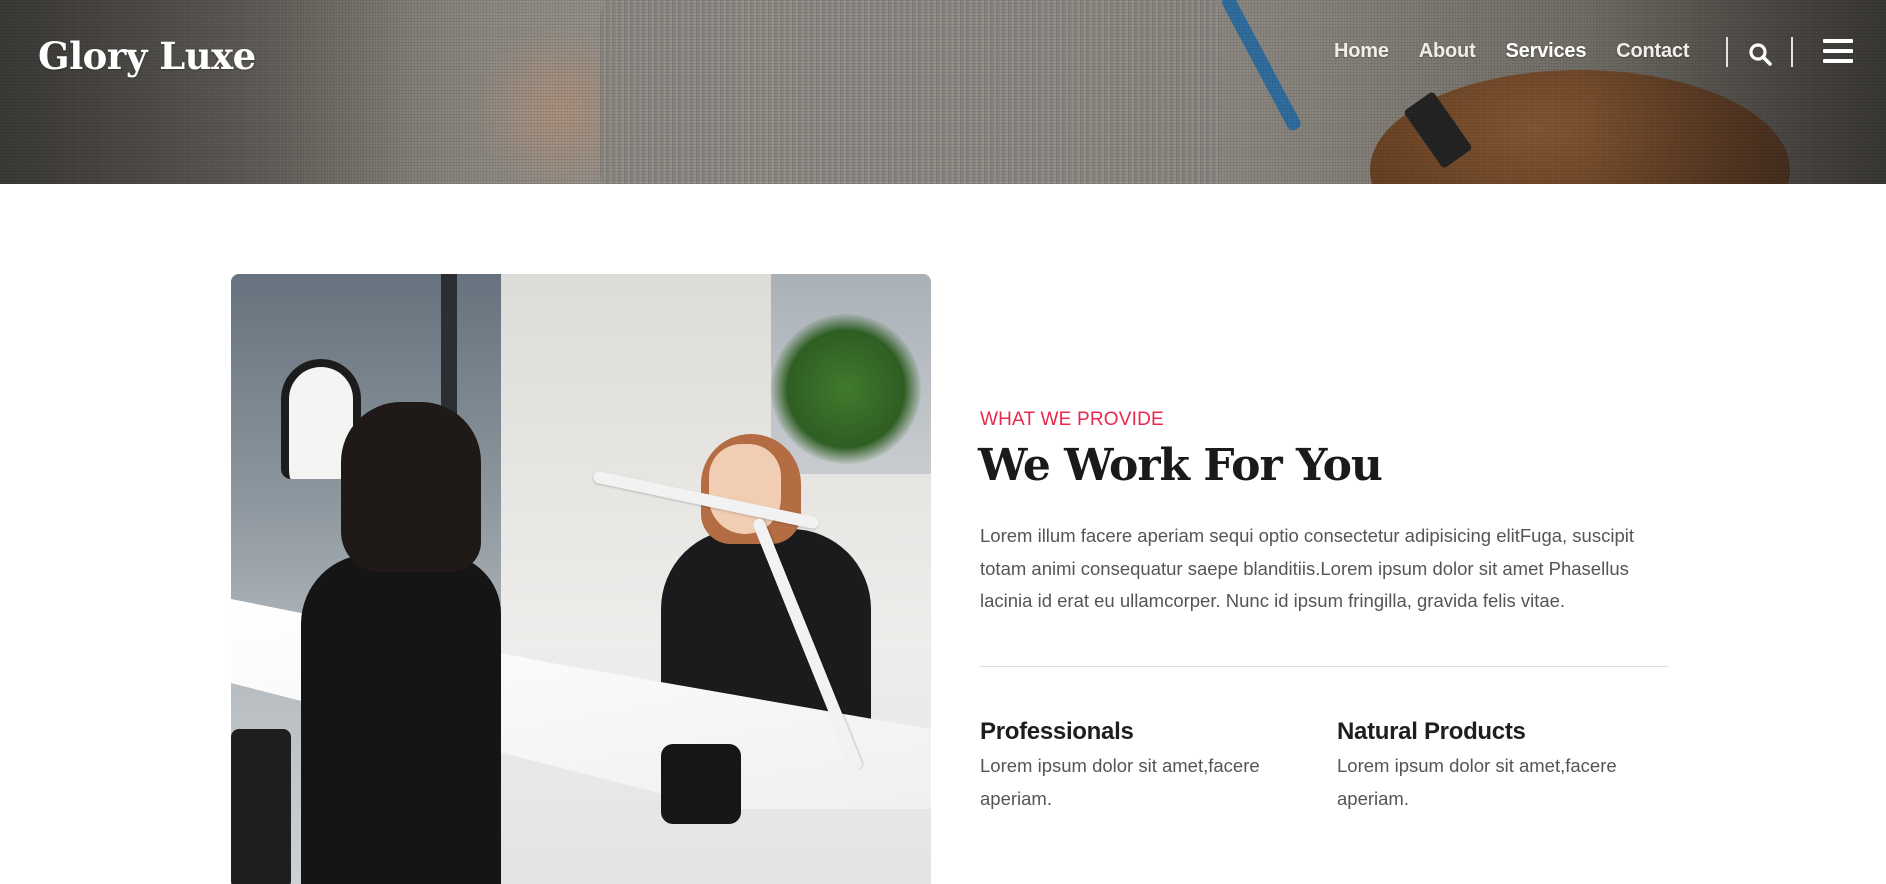  Describe the element at coordinates (1324, 666) in the screenshot. I see `section-divider` at that location.